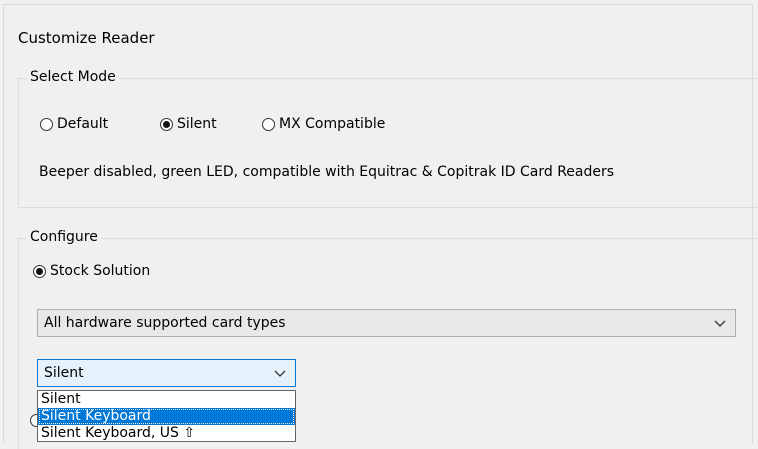 Image resolution: width=758 pixels, height=449 pixels. Describe the element at coordinates (100, 271) in the screenshot. I see `radio-stock-solution-label: Stock Solution` at that location.